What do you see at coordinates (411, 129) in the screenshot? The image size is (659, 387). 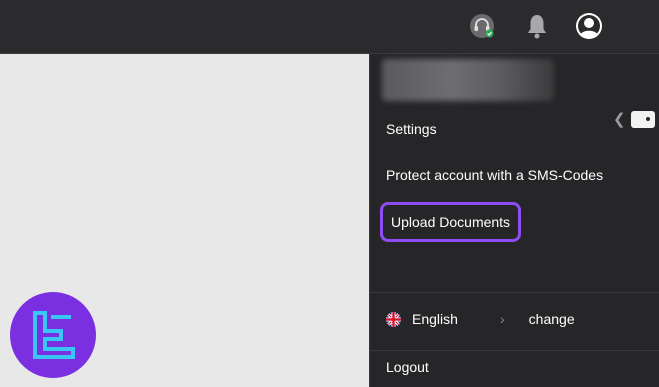 I see `menu-item-settings: Settings` at bounding box center [411, 129].